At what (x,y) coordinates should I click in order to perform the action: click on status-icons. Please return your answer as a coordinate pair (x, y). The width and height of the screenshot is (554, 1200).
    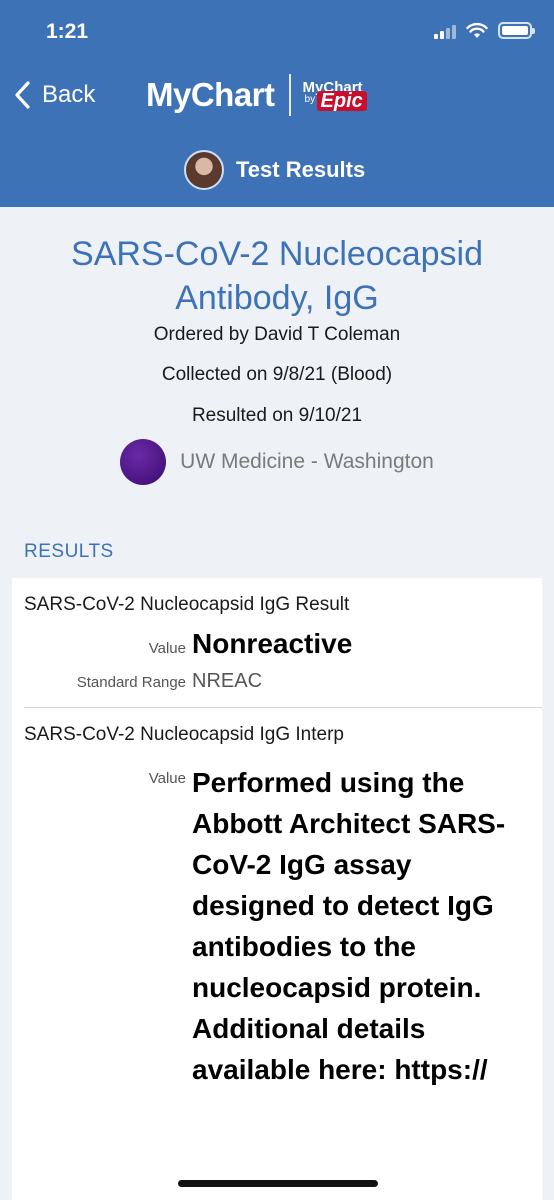
    Looking at the image, I should click on (484, 30).